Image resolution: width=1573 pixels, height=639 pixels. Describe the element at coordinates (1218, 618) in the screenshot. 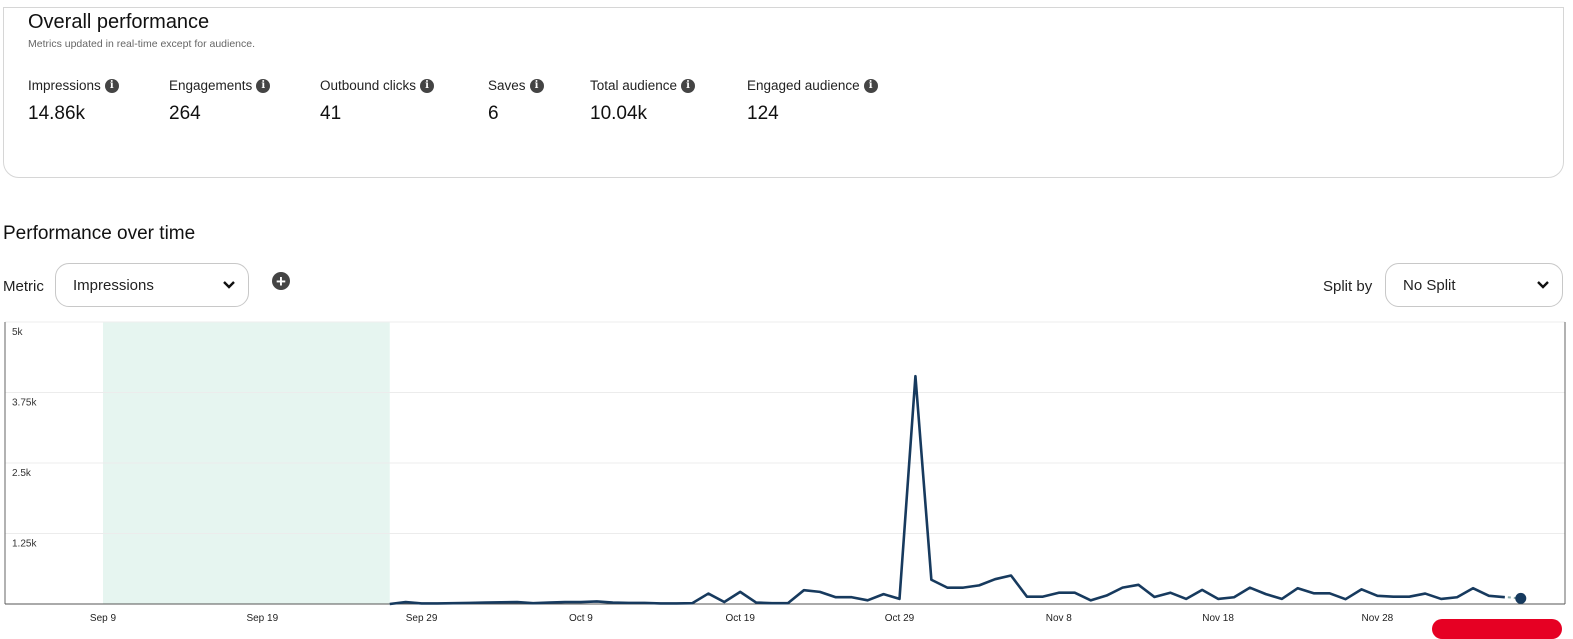

I see `x-tick-label: Nov 18` at that location.